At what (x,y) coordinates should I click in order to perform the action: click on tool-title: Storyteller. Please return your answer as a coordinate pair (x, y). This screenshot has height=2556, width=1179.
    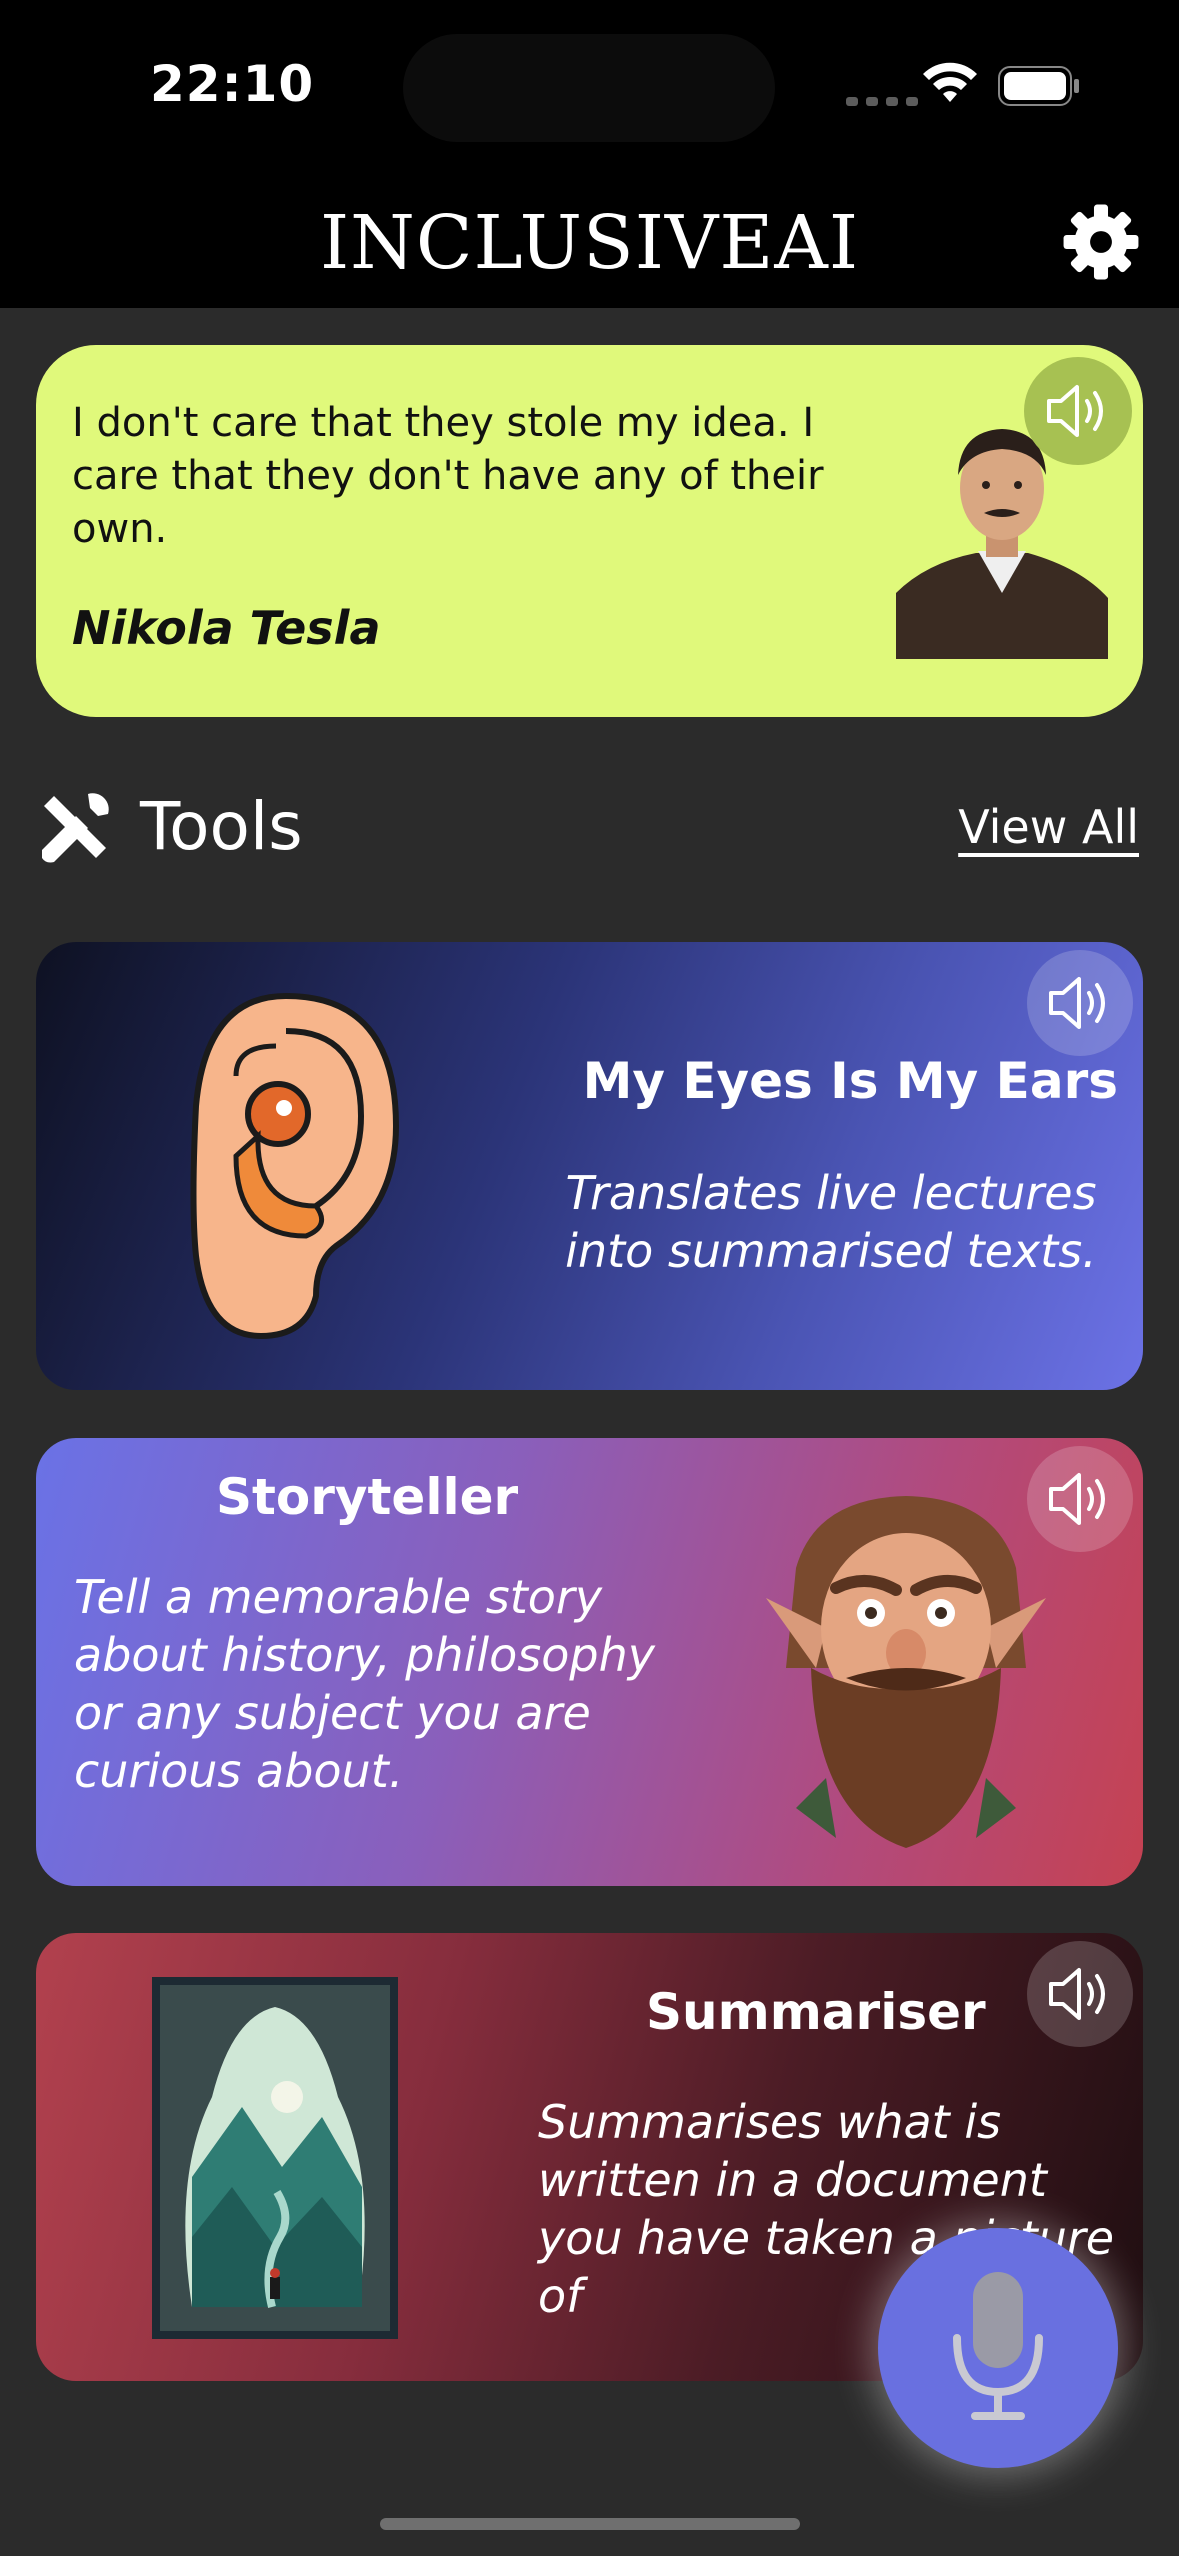
    Looking at the image, I should click on (367, 1497).